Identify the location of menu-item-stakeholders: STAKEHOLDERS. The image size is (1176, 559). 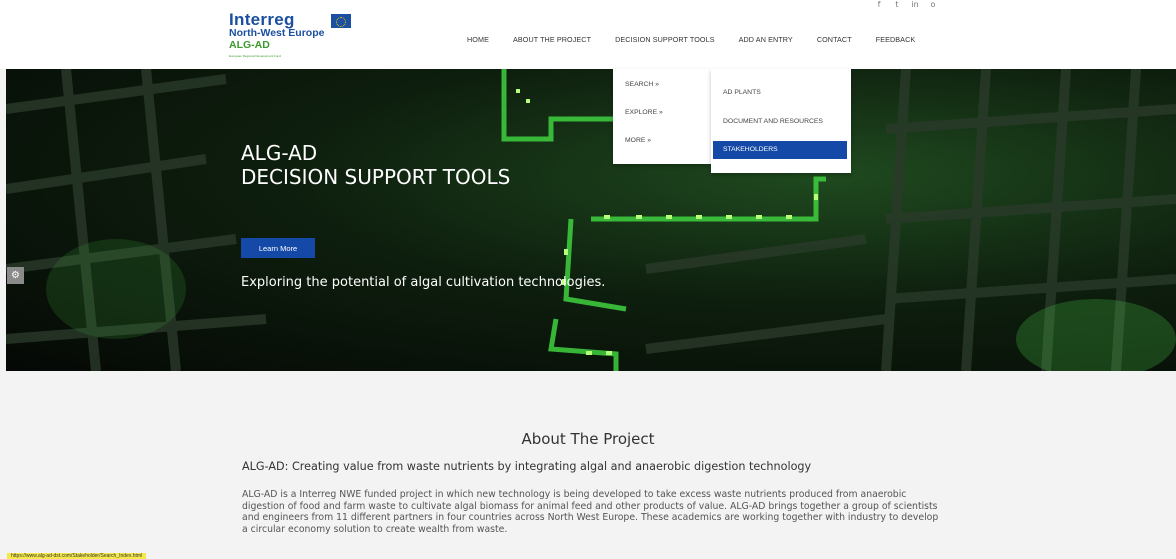
(780, 150).